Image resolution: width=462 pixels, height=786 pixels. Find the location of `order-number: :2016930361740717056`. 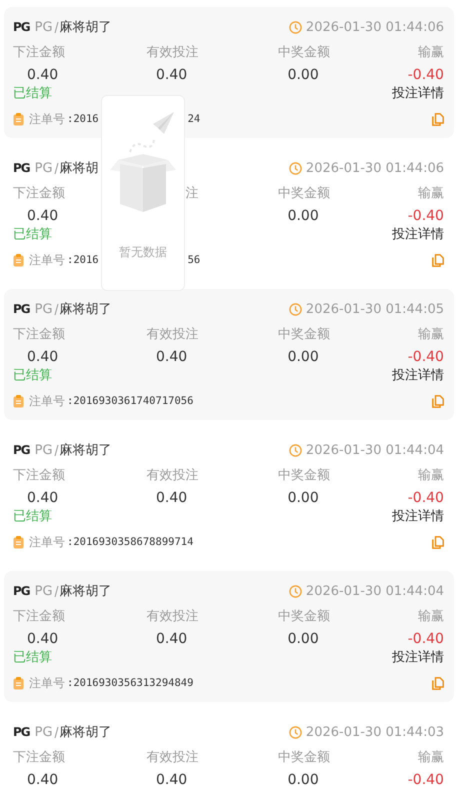

order-number: :2016930361740717056 is located at coordinates (130, 401).